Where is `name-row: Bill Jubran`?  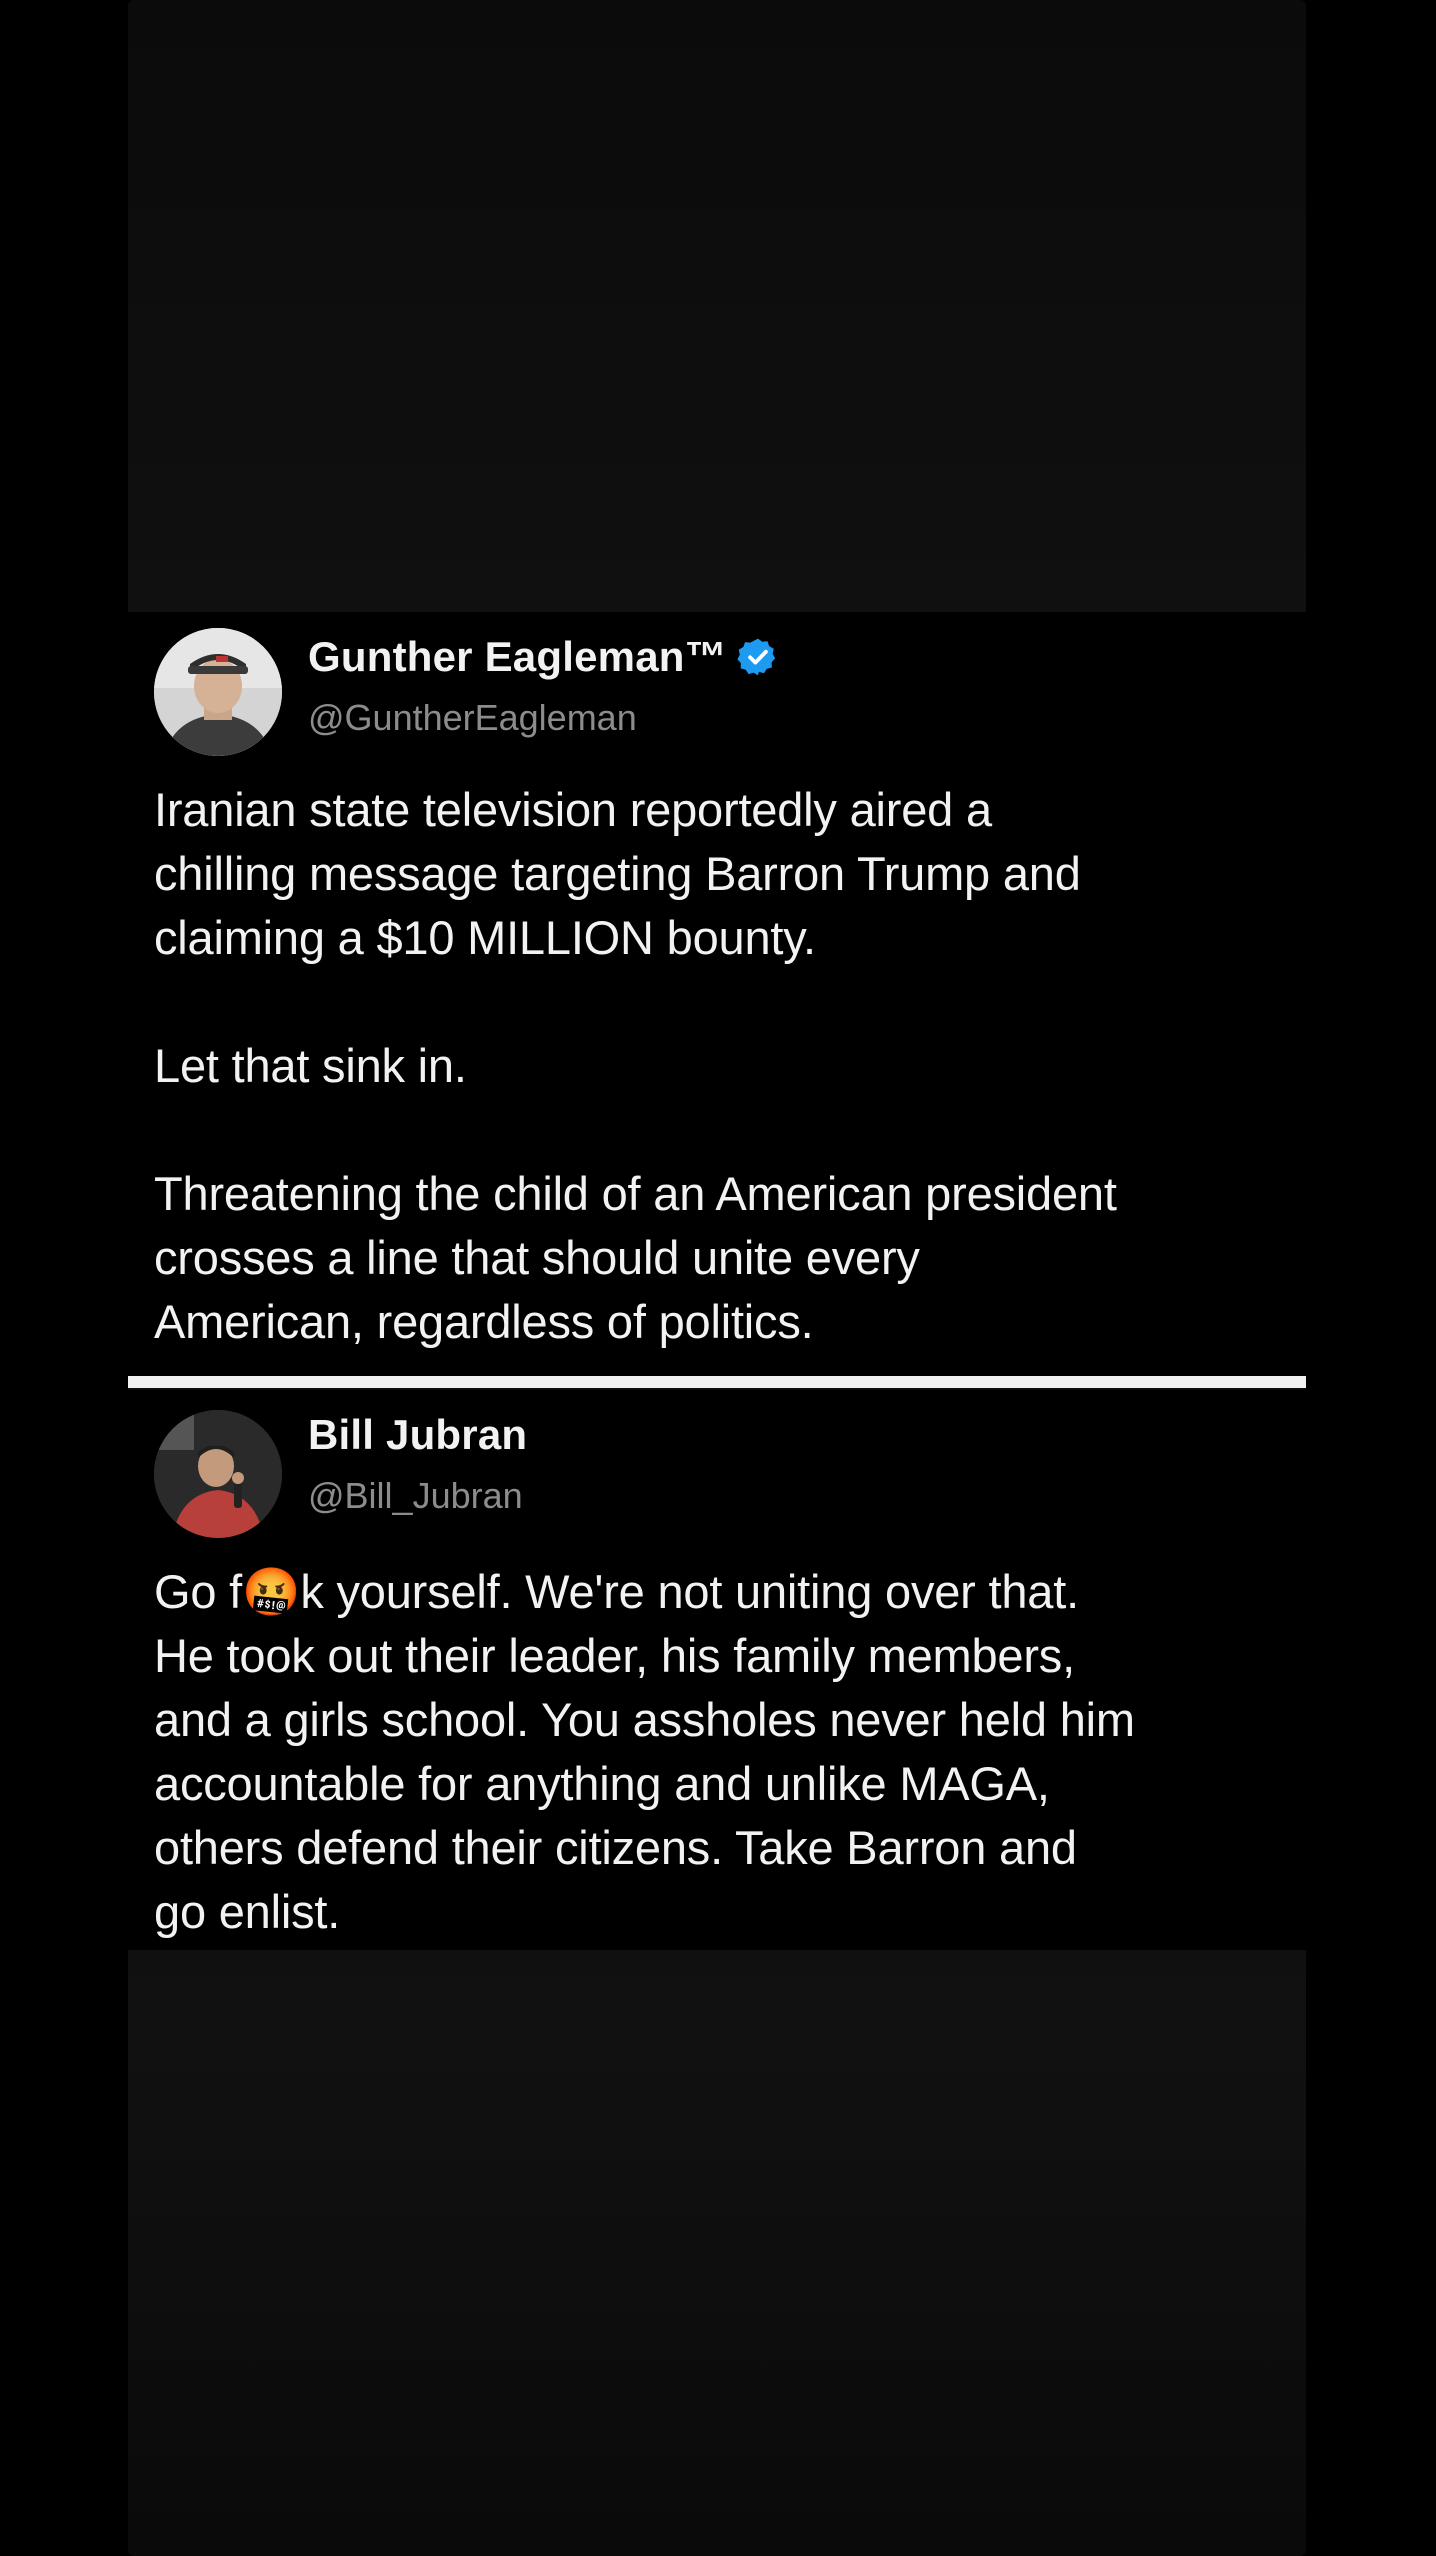 name-row: Bill Jubran is located at coordinates (417, 1435).